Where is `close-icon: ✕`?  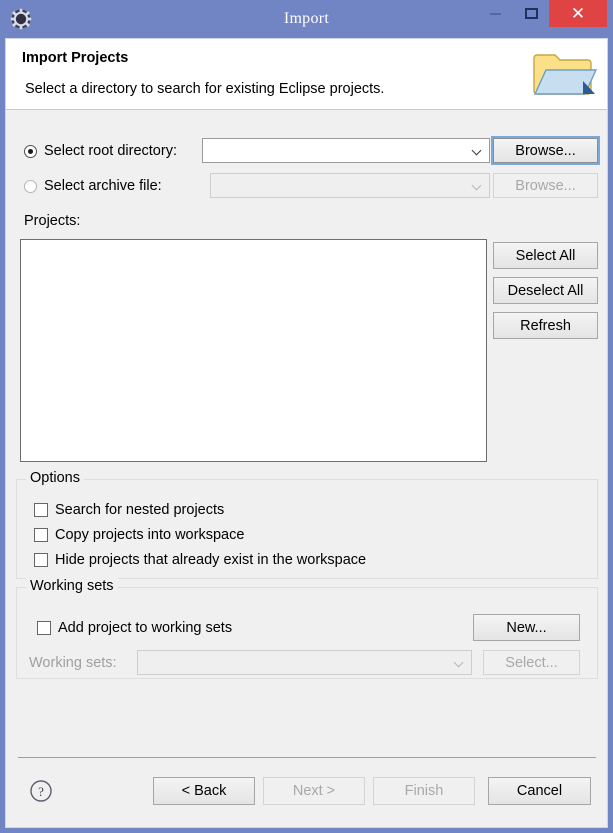
close-icon: ✕ is located at coordinates (578, 13).